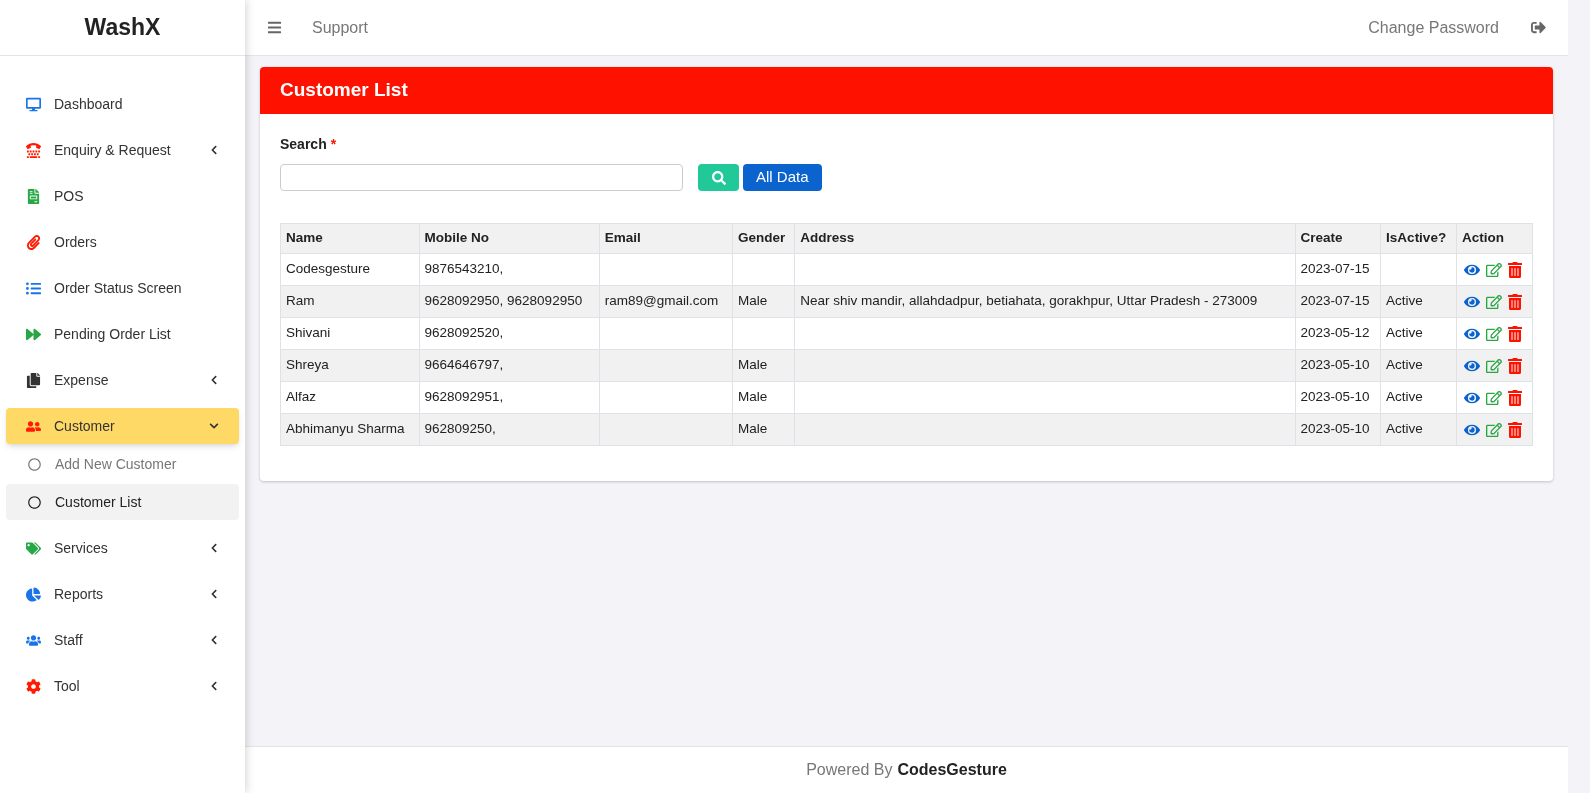 The height and width of the screenshot is (793, 1590). What do you see at coordinates (666, 238) in the screenshot?
I see `column-header: Email` at bounding box center [666, 238].